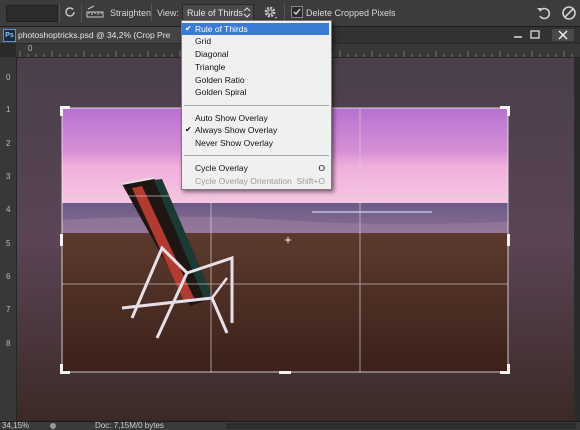 This screenshot has height=430, width=580. Describe the element at coordinates (8, 309) in the screenshot. I see `ruler-label: 7` at that location.